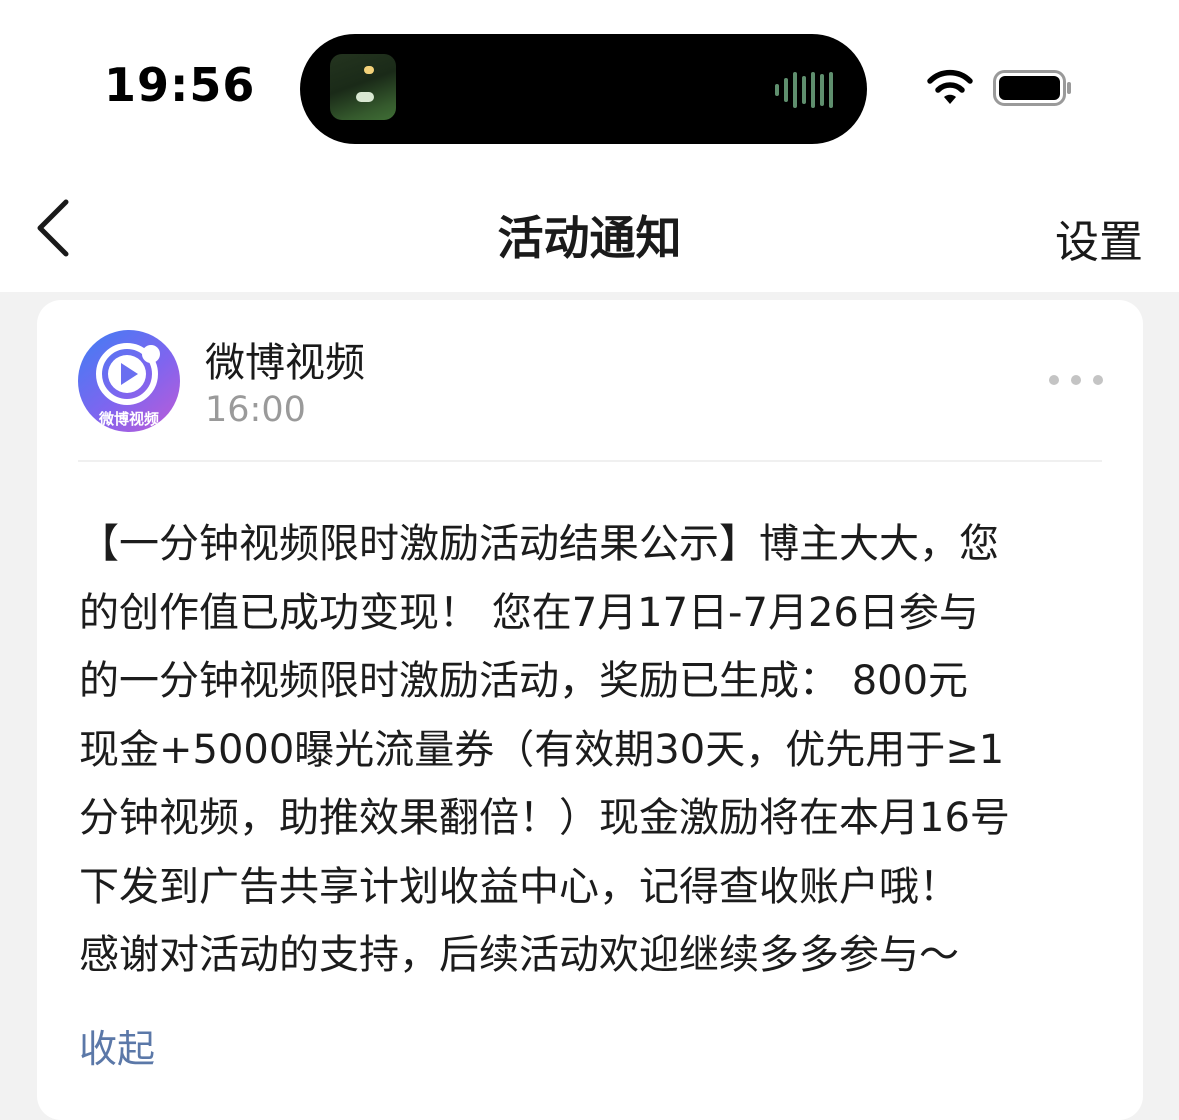 This screenshot has width=1179, height=1120. Describe the element at coordinates (583, 89) in the screenshot. I see `dynamic-island` at that location.